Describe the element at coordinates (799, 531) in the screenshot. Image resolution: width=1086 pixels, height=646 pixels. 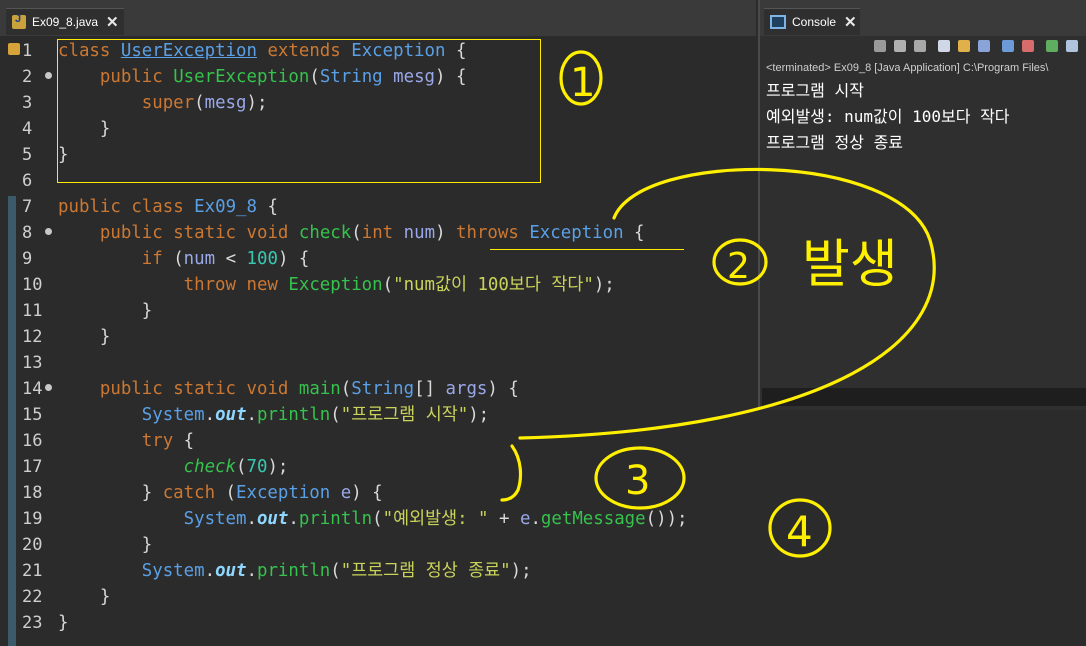
I see `annotation-number-4: 4` at that location.